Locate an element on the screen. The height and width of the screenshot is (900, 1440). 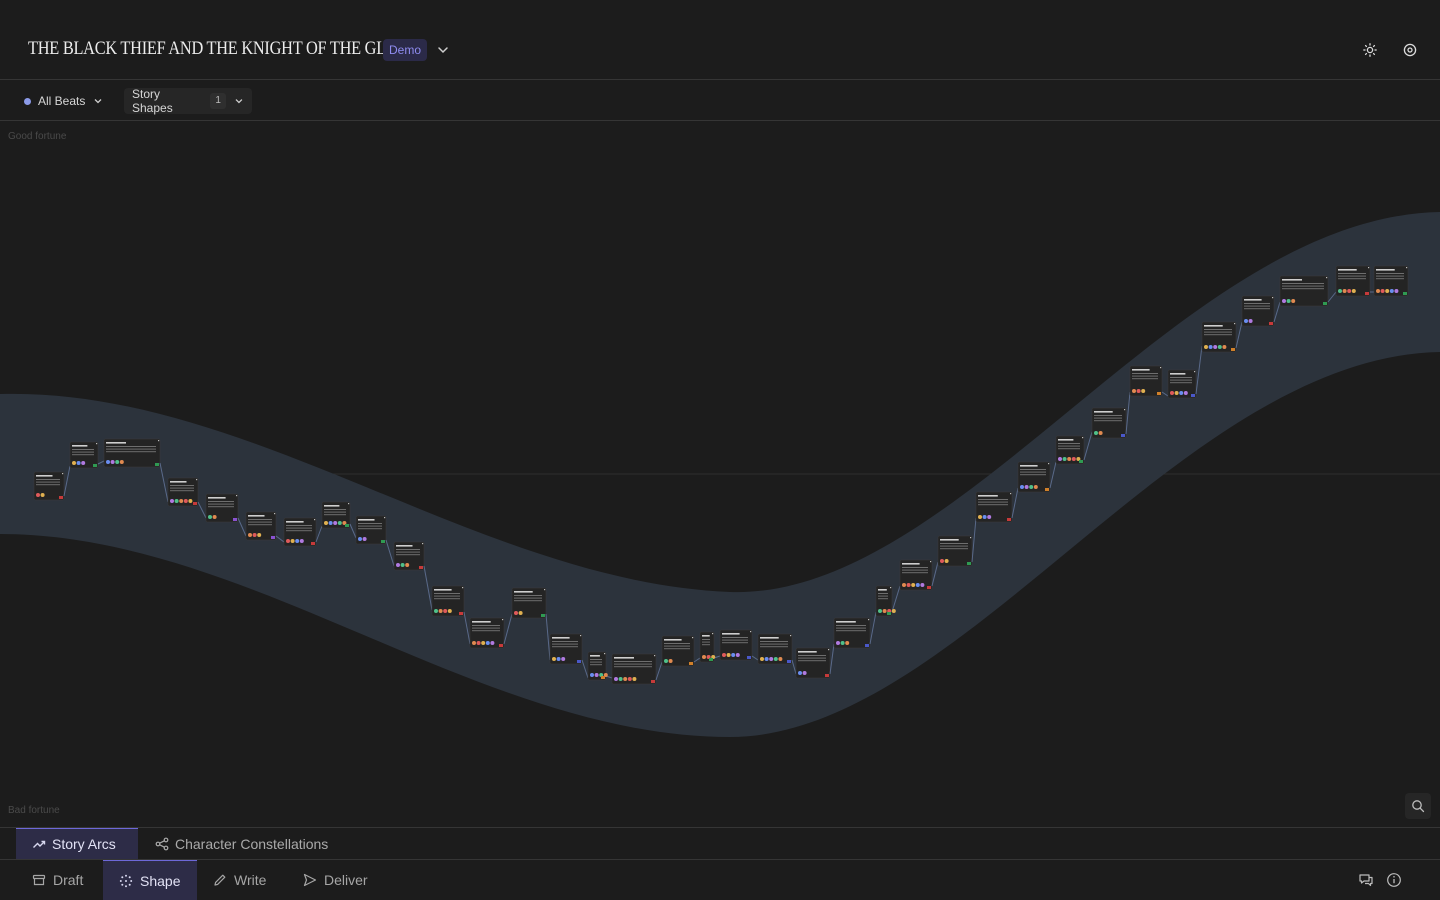
zoom-button is located at coordinates (1418, 806).